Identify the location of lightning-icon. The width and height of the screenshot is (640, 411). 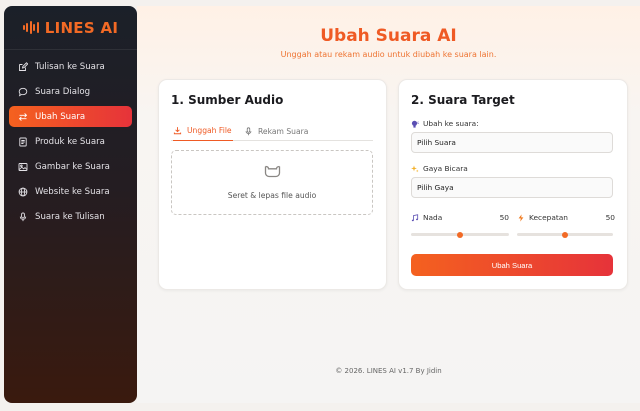
(521, 217).